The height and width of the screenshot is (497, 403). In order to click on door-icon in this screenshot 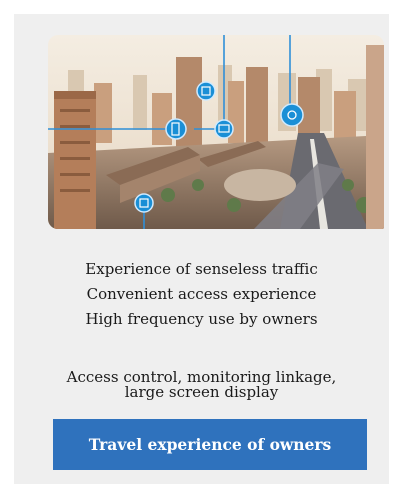, I will do `click(176, 129)`.